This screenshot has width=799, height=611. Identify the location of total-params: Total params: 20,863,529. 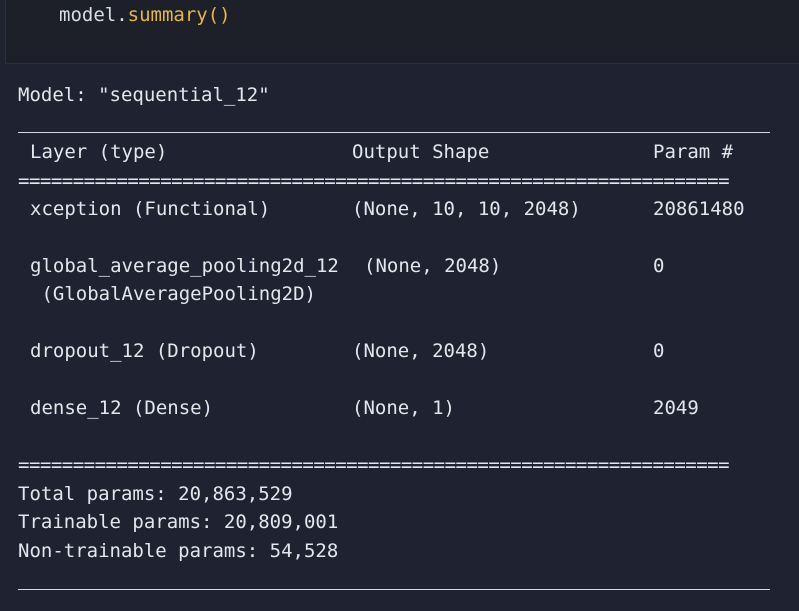
(155, 494).